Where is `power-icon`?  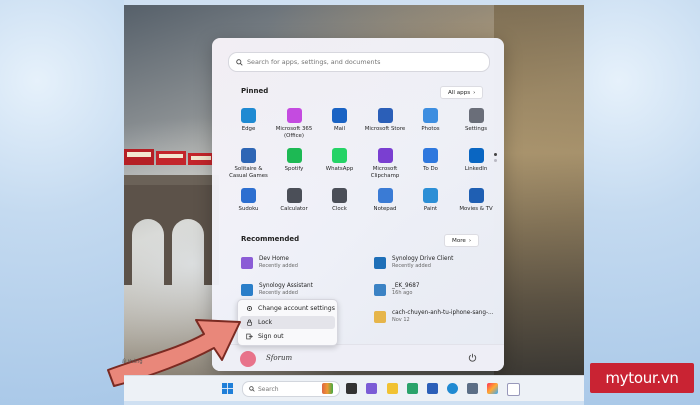
power-icon is located at coordinates (472, 357).